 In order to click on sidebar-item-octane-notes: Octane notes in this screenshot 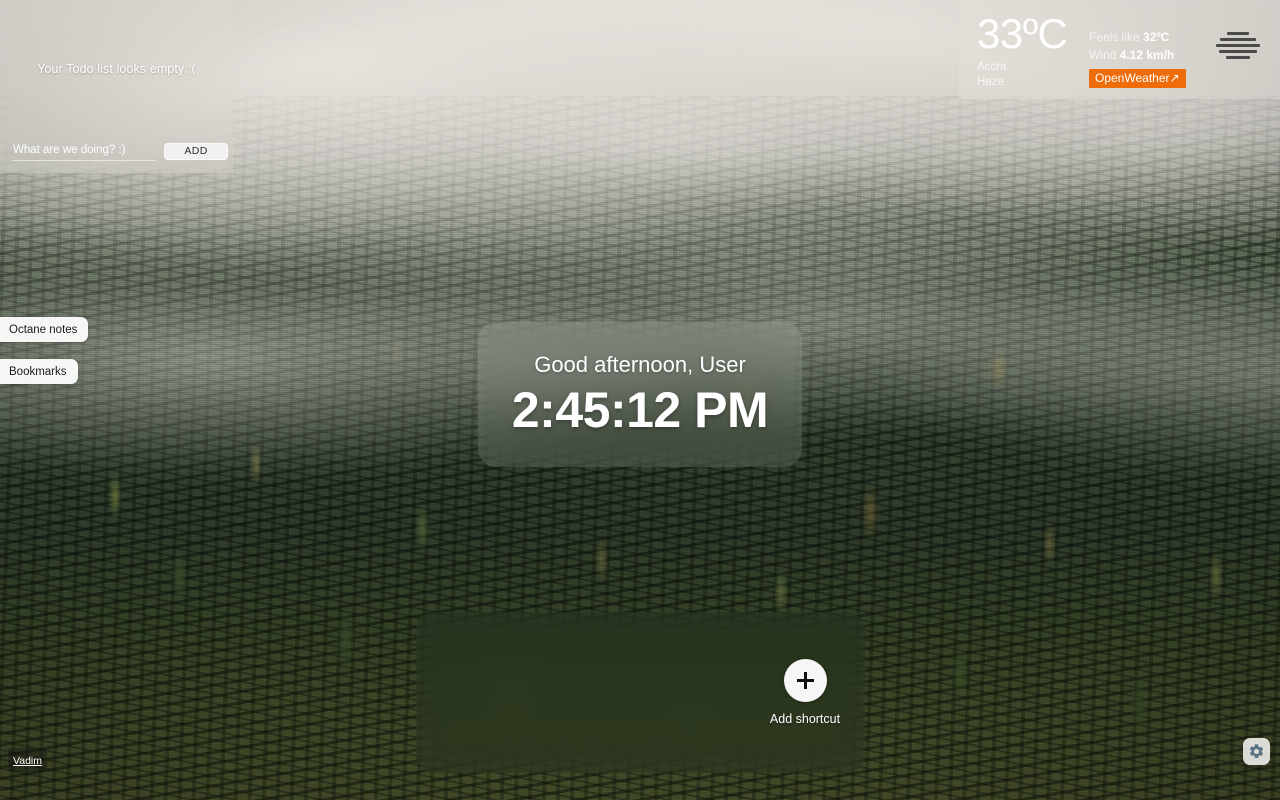, I will do `click(44, 329)`.